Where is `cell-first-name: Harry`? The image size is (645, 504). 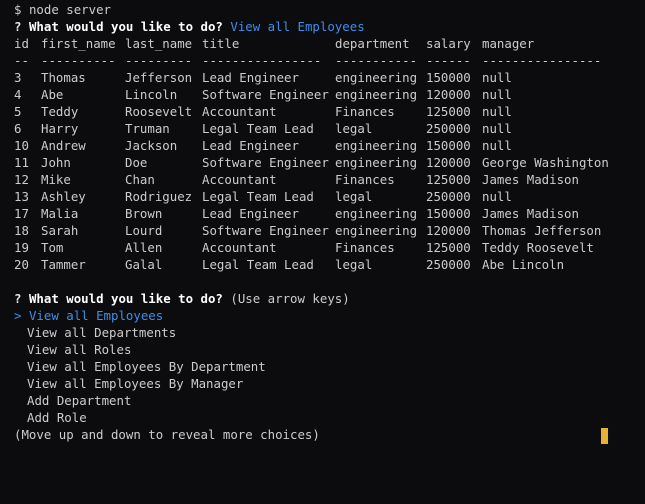
cell-first-name: Harry is located at coordinates (60, 128).